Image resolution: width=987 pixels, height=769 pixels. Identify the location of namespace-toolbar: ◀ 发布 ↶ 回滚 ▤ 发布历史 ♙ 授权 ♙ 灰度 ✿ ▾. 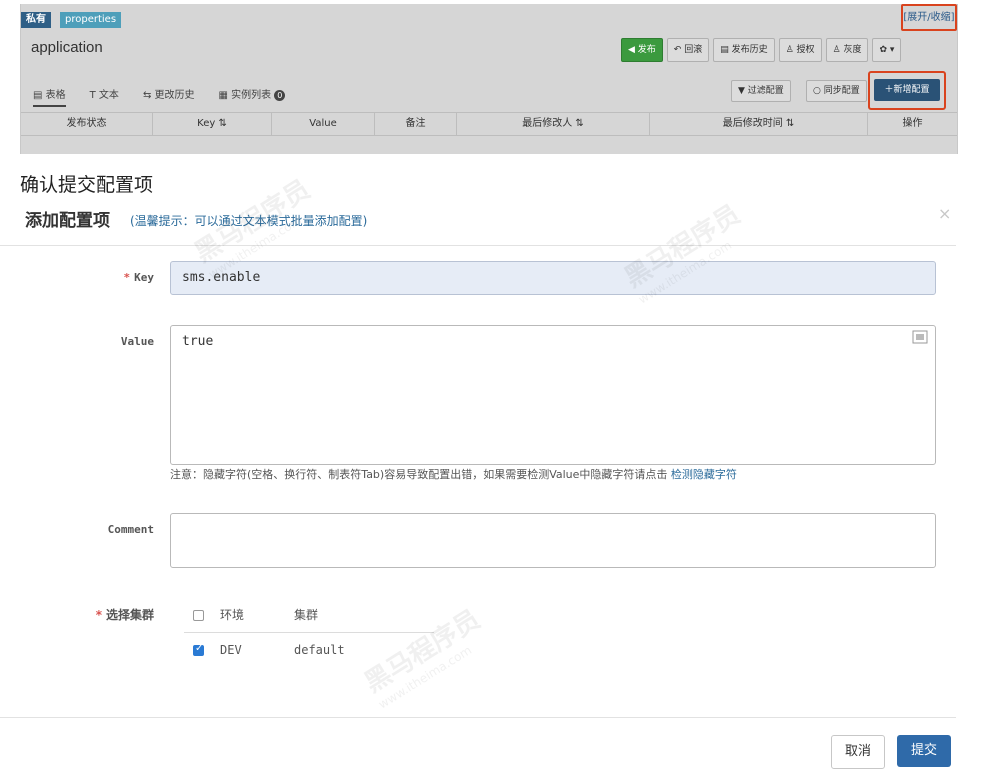
(761, 50).